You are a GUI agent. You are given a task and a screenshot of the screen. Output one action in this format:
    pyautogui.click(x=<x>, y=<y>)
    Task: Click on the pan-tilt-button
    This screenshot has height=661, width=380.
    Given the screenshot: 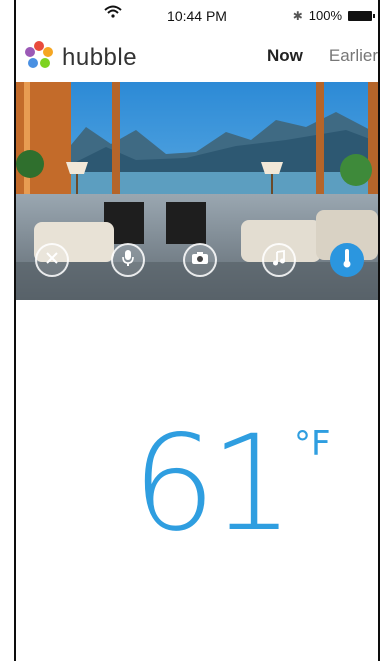 What is the action you would take?
    pyautogui.click(x=52, y=260)
    